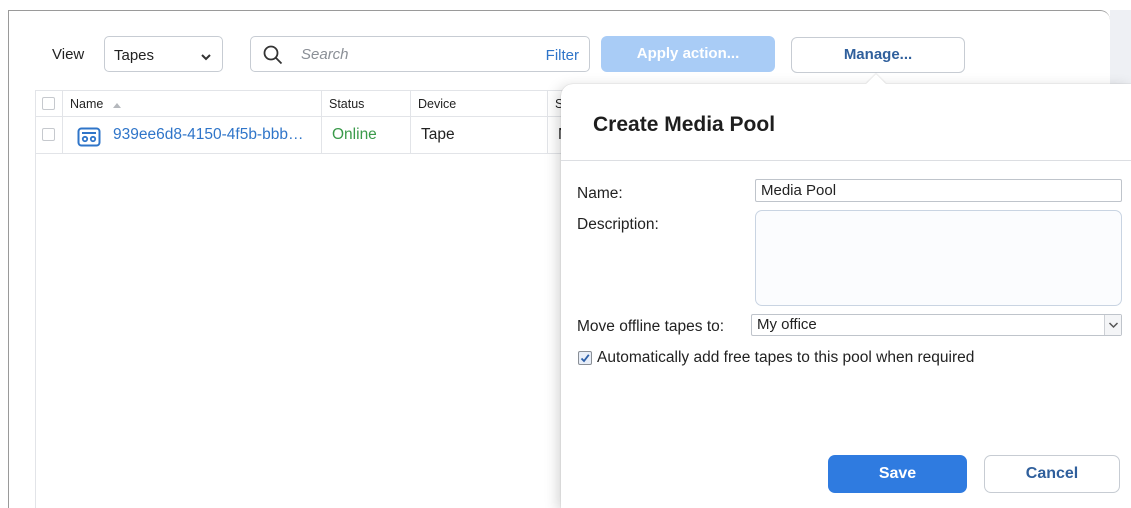 The image size is (1131, 508). Describe the element at coordinates (938, 190) in the screenshot. I see `name-field: Media Pool` at that location.